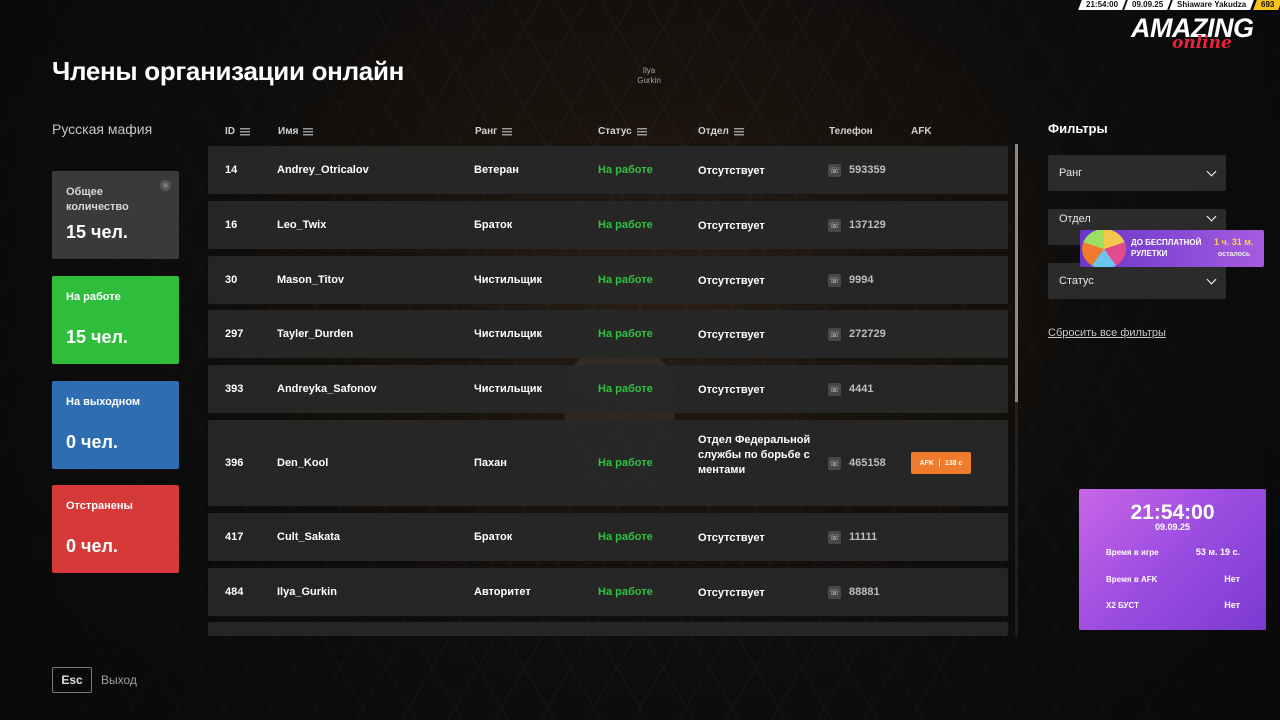 This screenshot has height=720, width=1280. What do you see at coordinates (115, 320) in the screenshot?
I see `stat-working-card: На работе 15 чел.` at bounding box center [115, 320].